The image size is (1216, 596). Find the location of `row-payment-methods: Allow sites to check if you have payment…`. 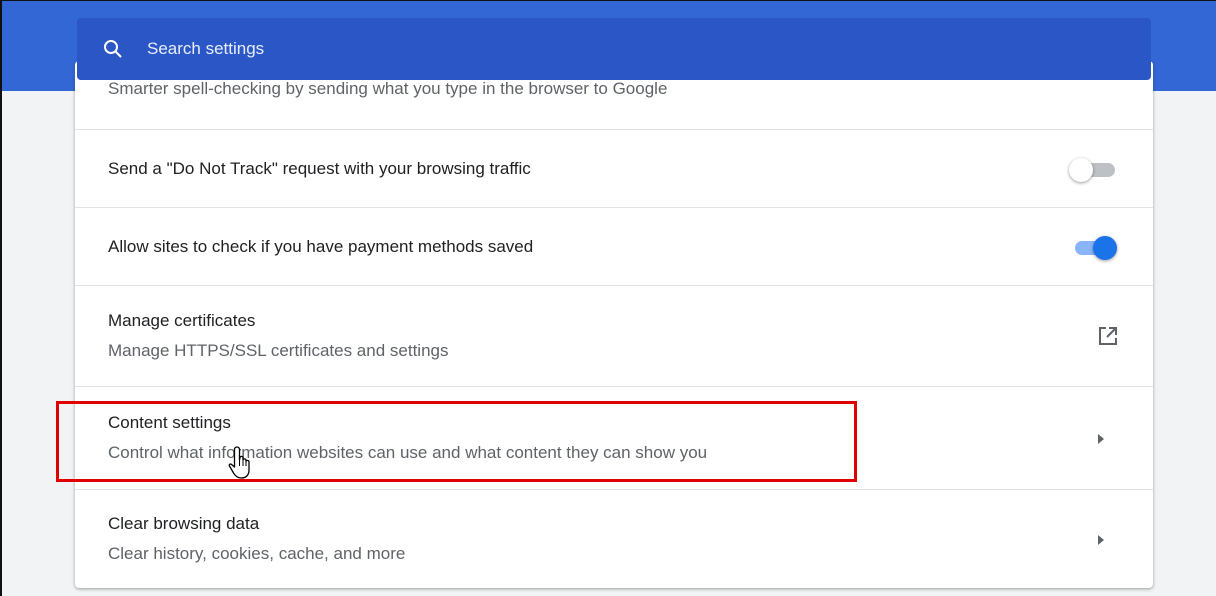

row-payment-methods: Allow sites to check if you have payment… is located at coordinates (614, 246).